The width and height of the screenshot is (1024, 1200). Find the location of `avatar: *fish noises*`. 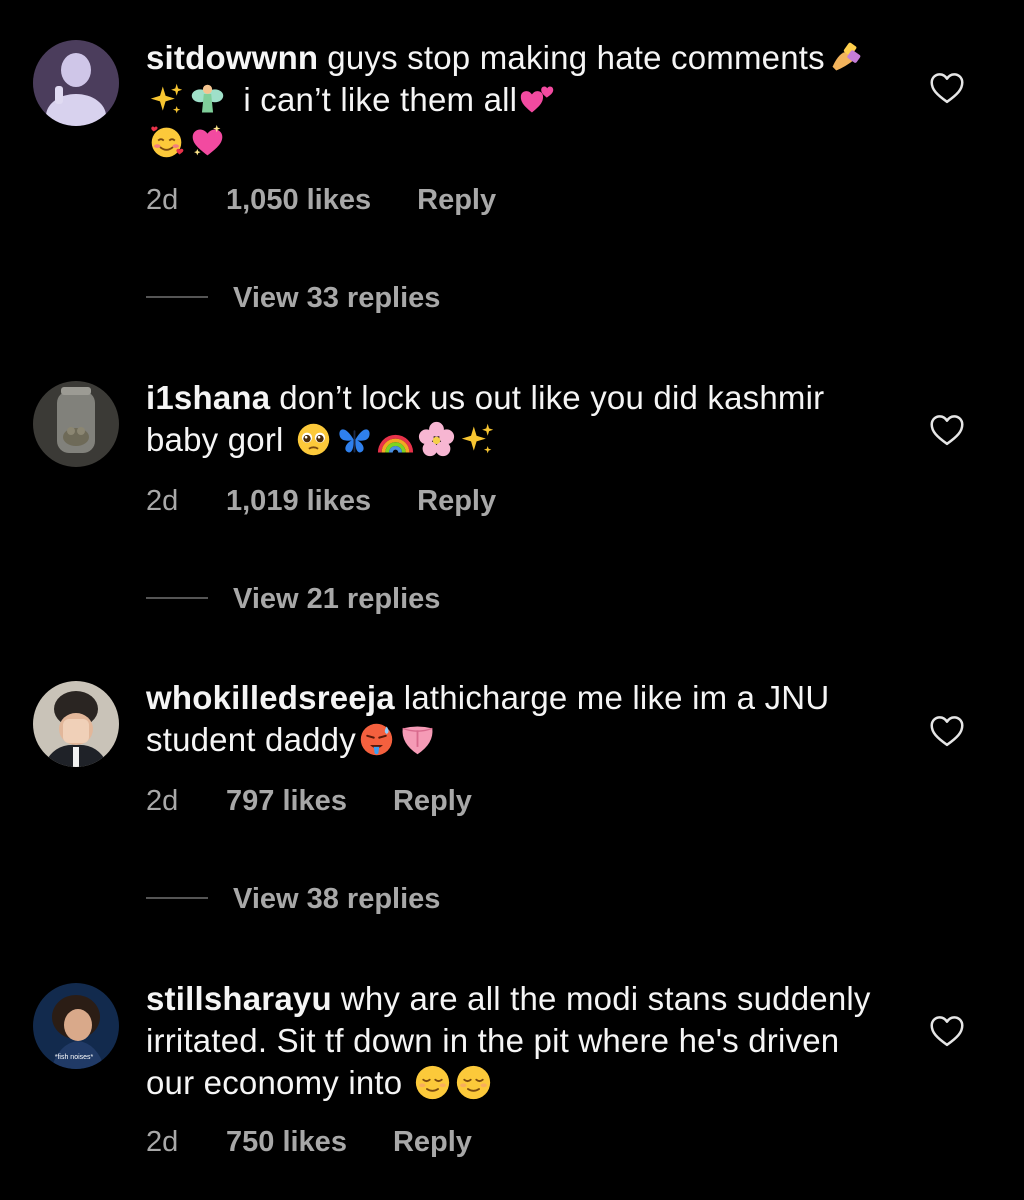

avatar: *fish noises* is located at coordinates (76, 1026).